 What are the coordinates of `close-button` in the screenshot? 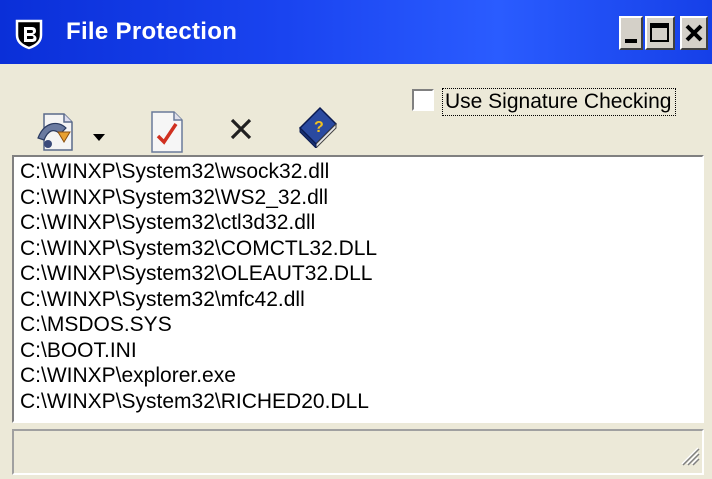 It's located at (694, 33).